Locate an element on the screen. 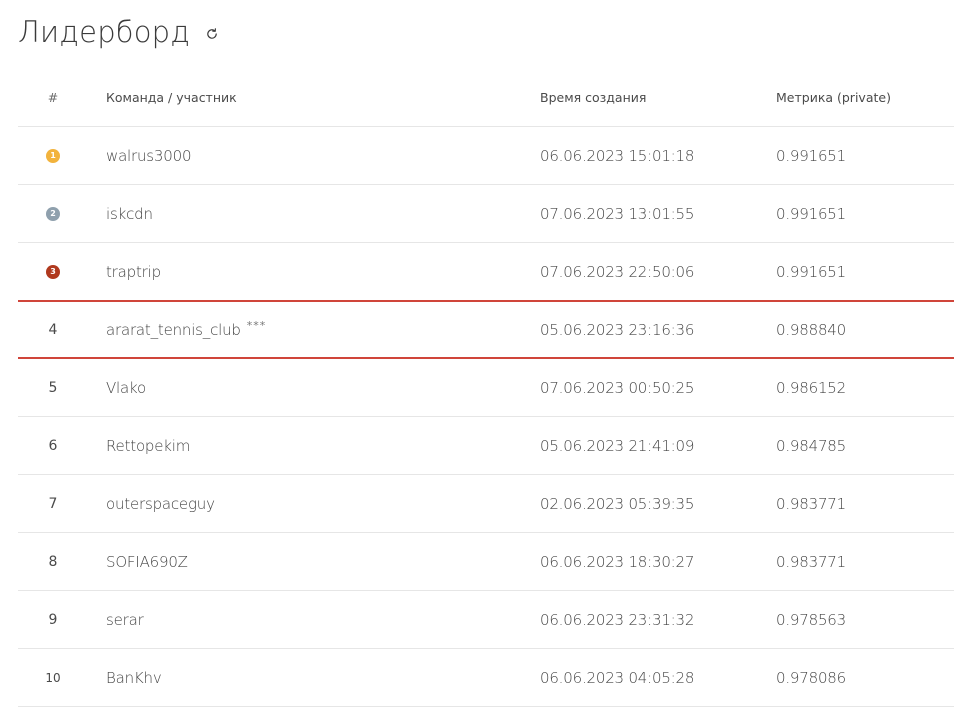 The height and width of the screenshot is (726, 954). rank-cell: 3 is located at coordinates (53, 271).